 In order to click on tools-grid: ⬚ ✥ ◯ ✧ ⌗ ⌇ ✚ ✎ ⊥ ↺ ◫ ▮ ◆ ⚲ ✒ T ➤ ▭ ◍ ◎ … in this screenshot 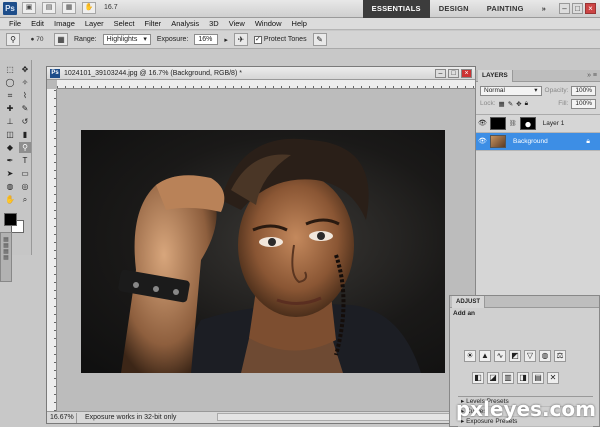, I will do `click(15, 134)`.